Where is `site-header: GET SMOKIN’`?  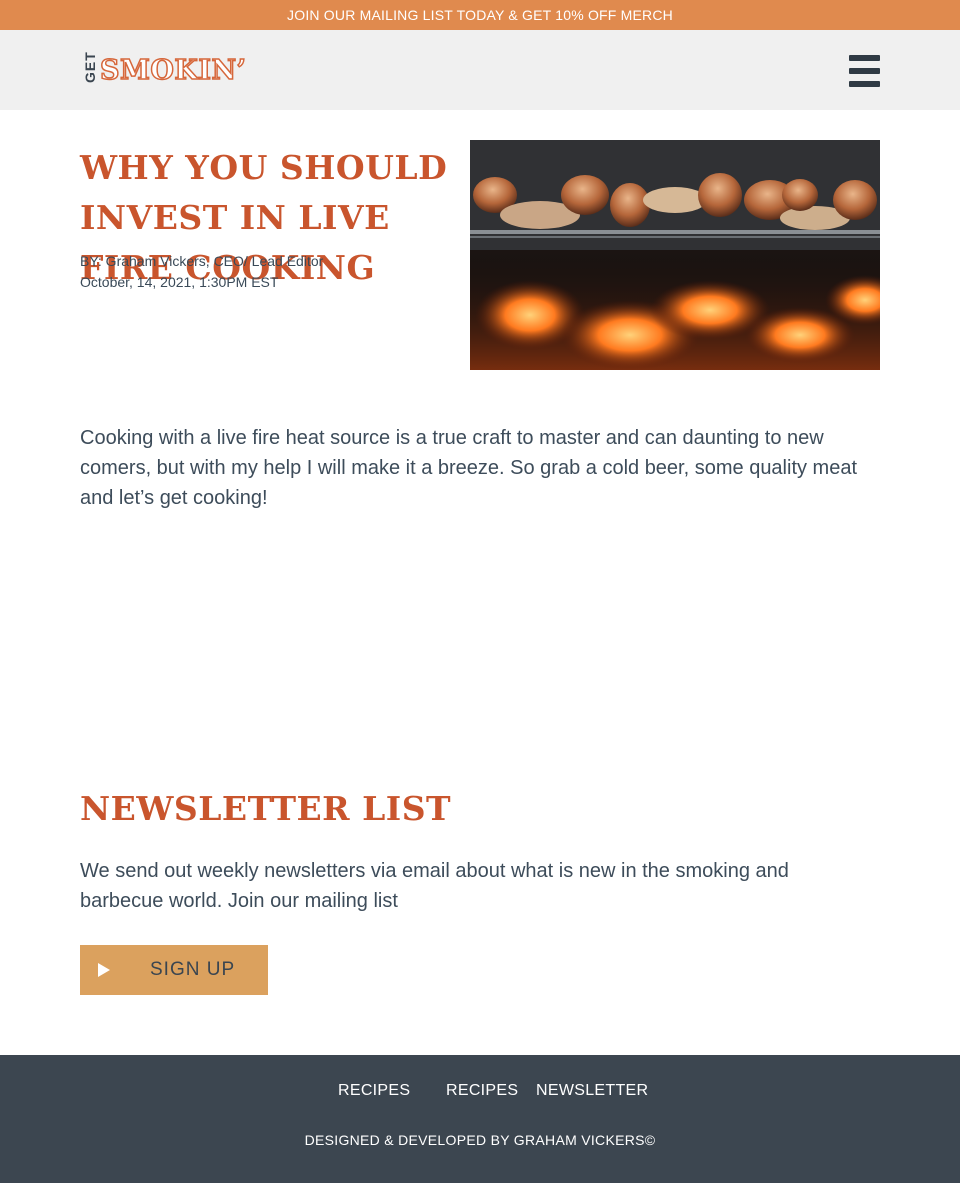
site-header: GET SMOKIN’ is located at coordinates (480, 70).